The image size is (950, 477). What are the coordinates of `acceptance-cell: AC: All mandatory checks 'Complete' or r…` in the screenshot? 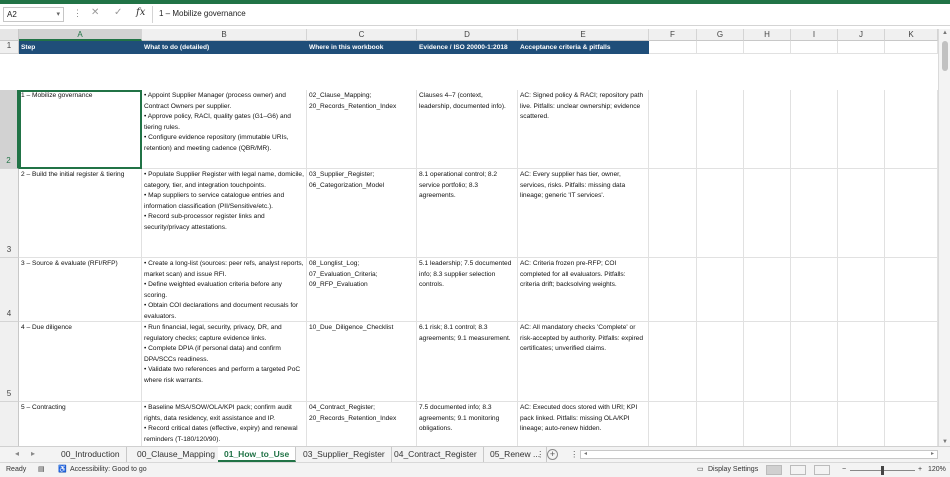 It's located at (583, 362).